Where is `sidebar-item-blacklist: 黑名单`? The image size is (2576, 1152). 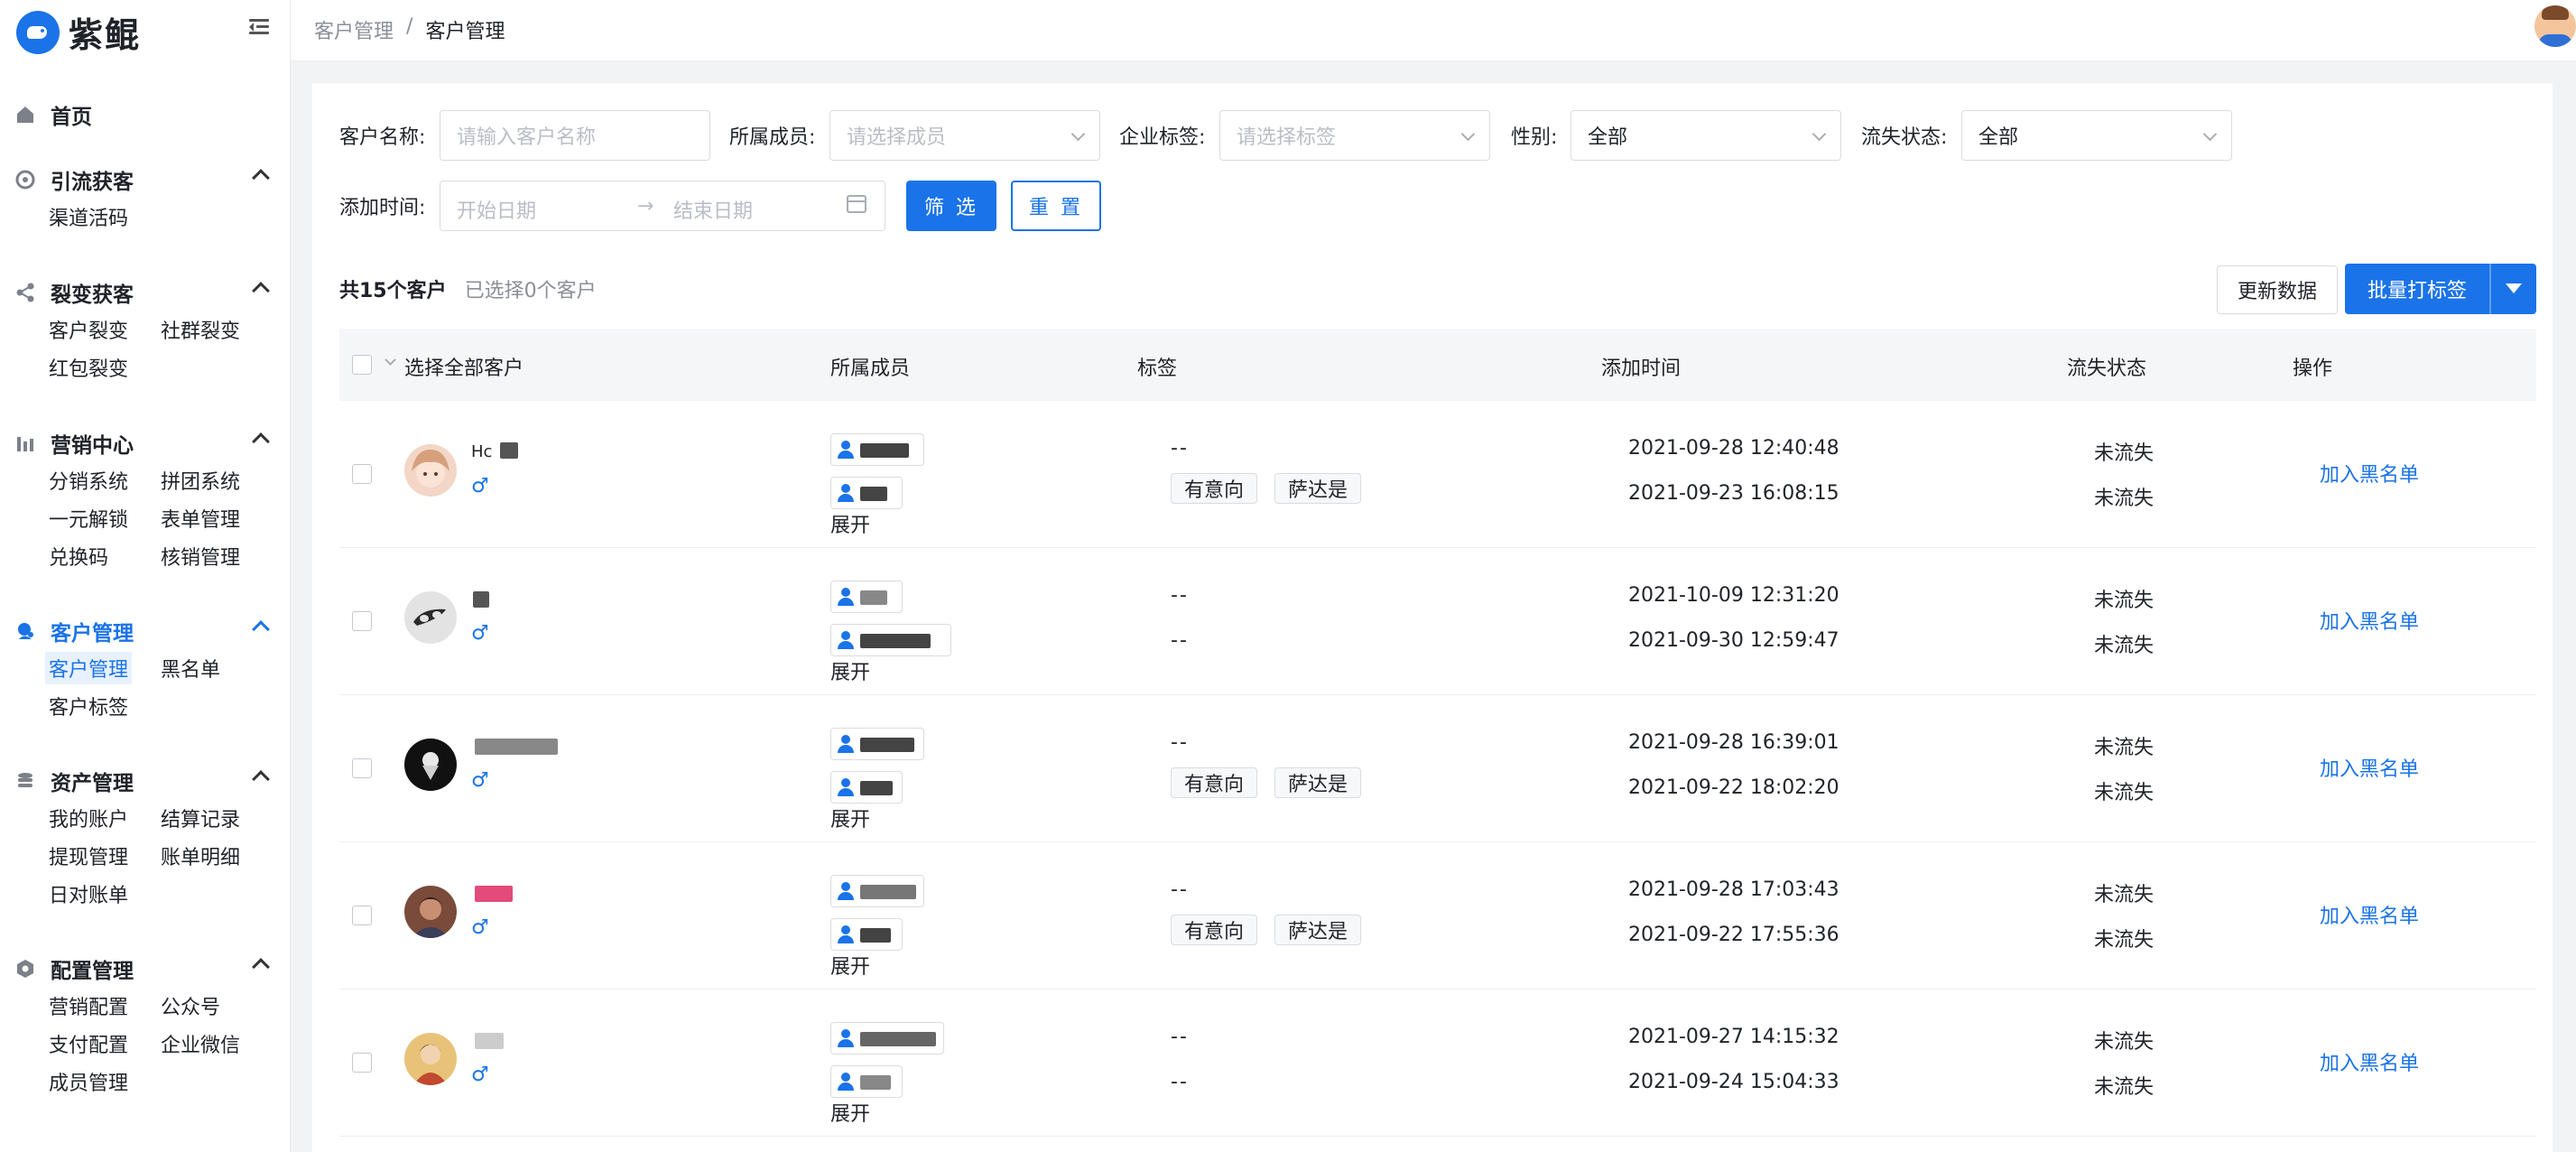
sidebar-item-blacklist: 黑名单 is located at coordinates (190, 668).